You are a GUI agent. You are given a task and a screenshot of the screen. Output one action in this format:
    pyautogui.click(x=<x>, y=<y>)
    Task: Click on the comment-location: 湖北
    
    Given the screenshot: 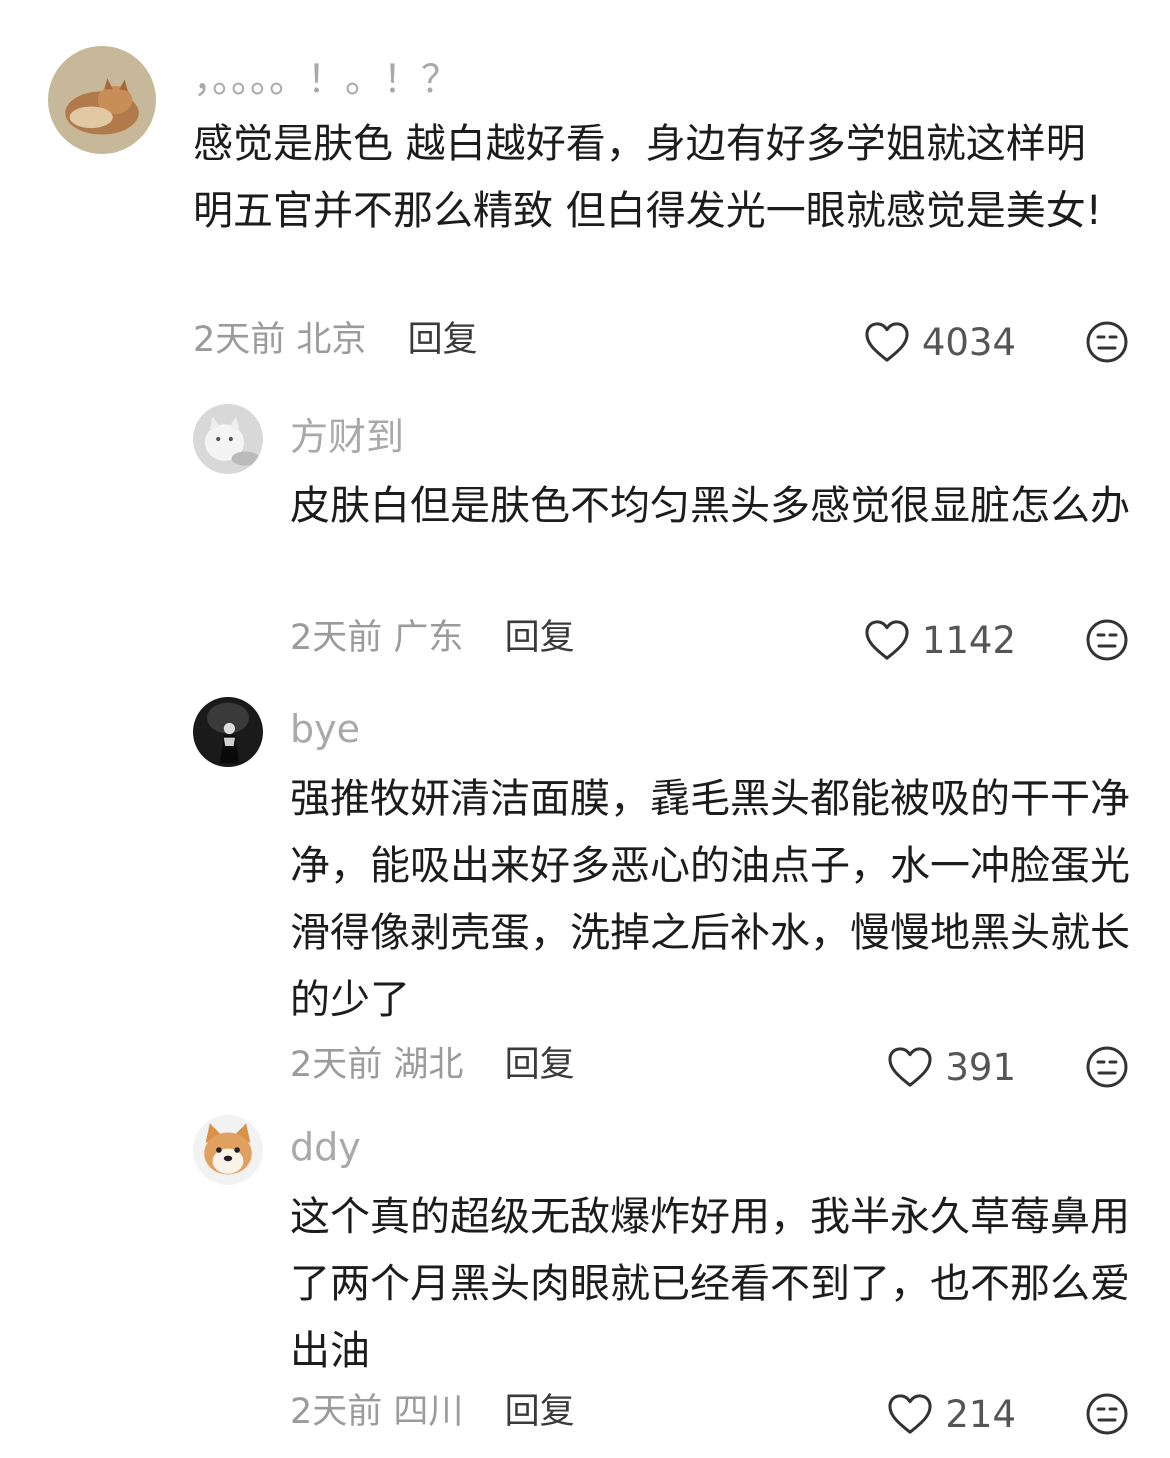 What is the action you would take?
    pyautogui.click(x=428, y=1065)
    